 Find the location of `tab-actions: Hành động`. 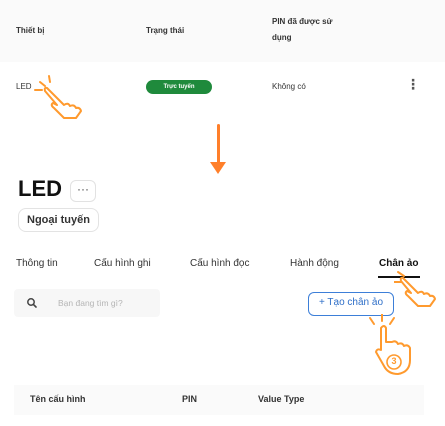

tab-actions: Hành động is located at coordinates (314, 263).